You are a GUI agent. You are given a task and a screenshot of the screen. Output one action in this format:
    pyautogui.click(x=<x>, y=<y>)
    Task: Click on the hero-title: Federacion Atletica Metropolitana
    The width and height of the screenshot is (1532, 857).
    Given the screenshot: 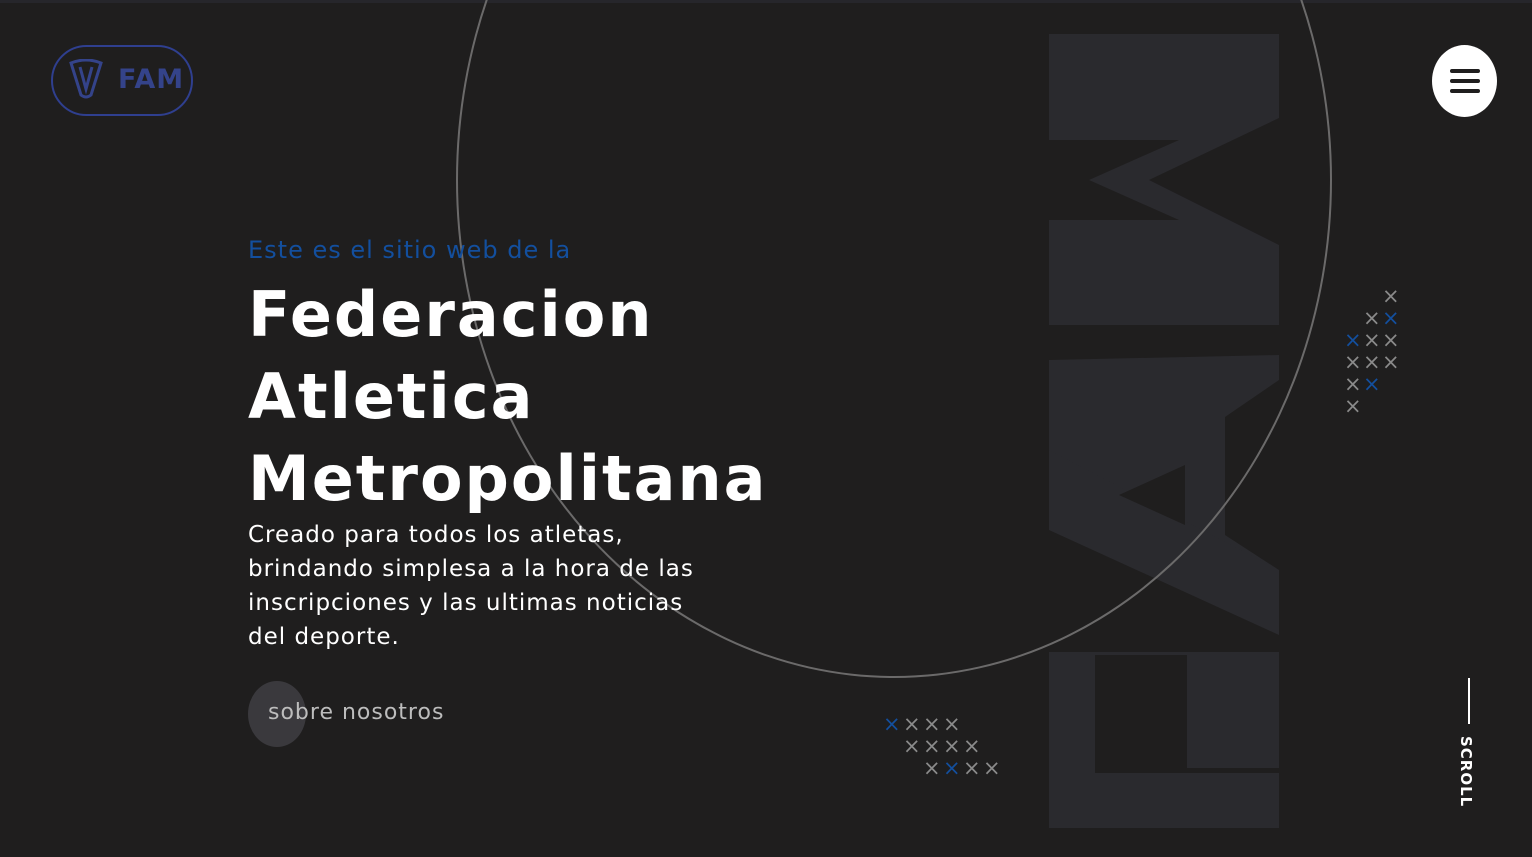 What is the action you would take?
    pyautogui.click(x=508, y=397)
    